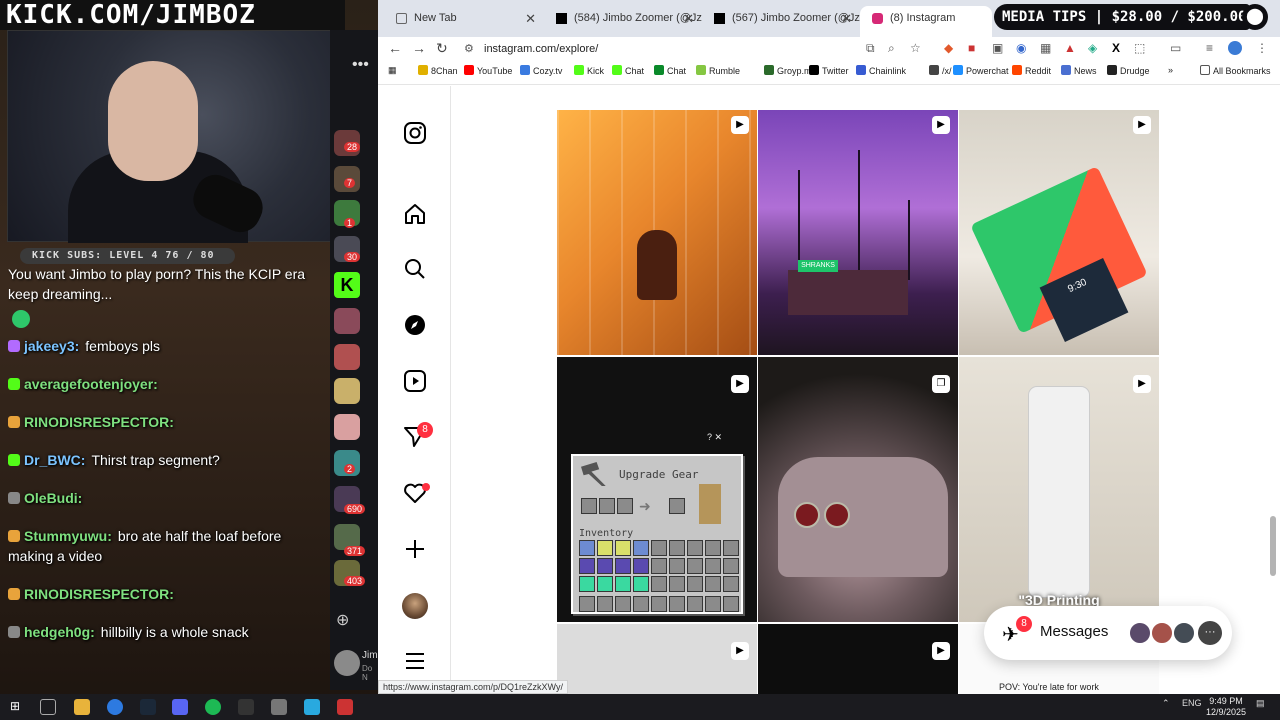 The image size is (1280, 720). Describe the element at coordinates (1059, 232) in the screenshot. I see `explore-post: 9:30 ▶` at that location.